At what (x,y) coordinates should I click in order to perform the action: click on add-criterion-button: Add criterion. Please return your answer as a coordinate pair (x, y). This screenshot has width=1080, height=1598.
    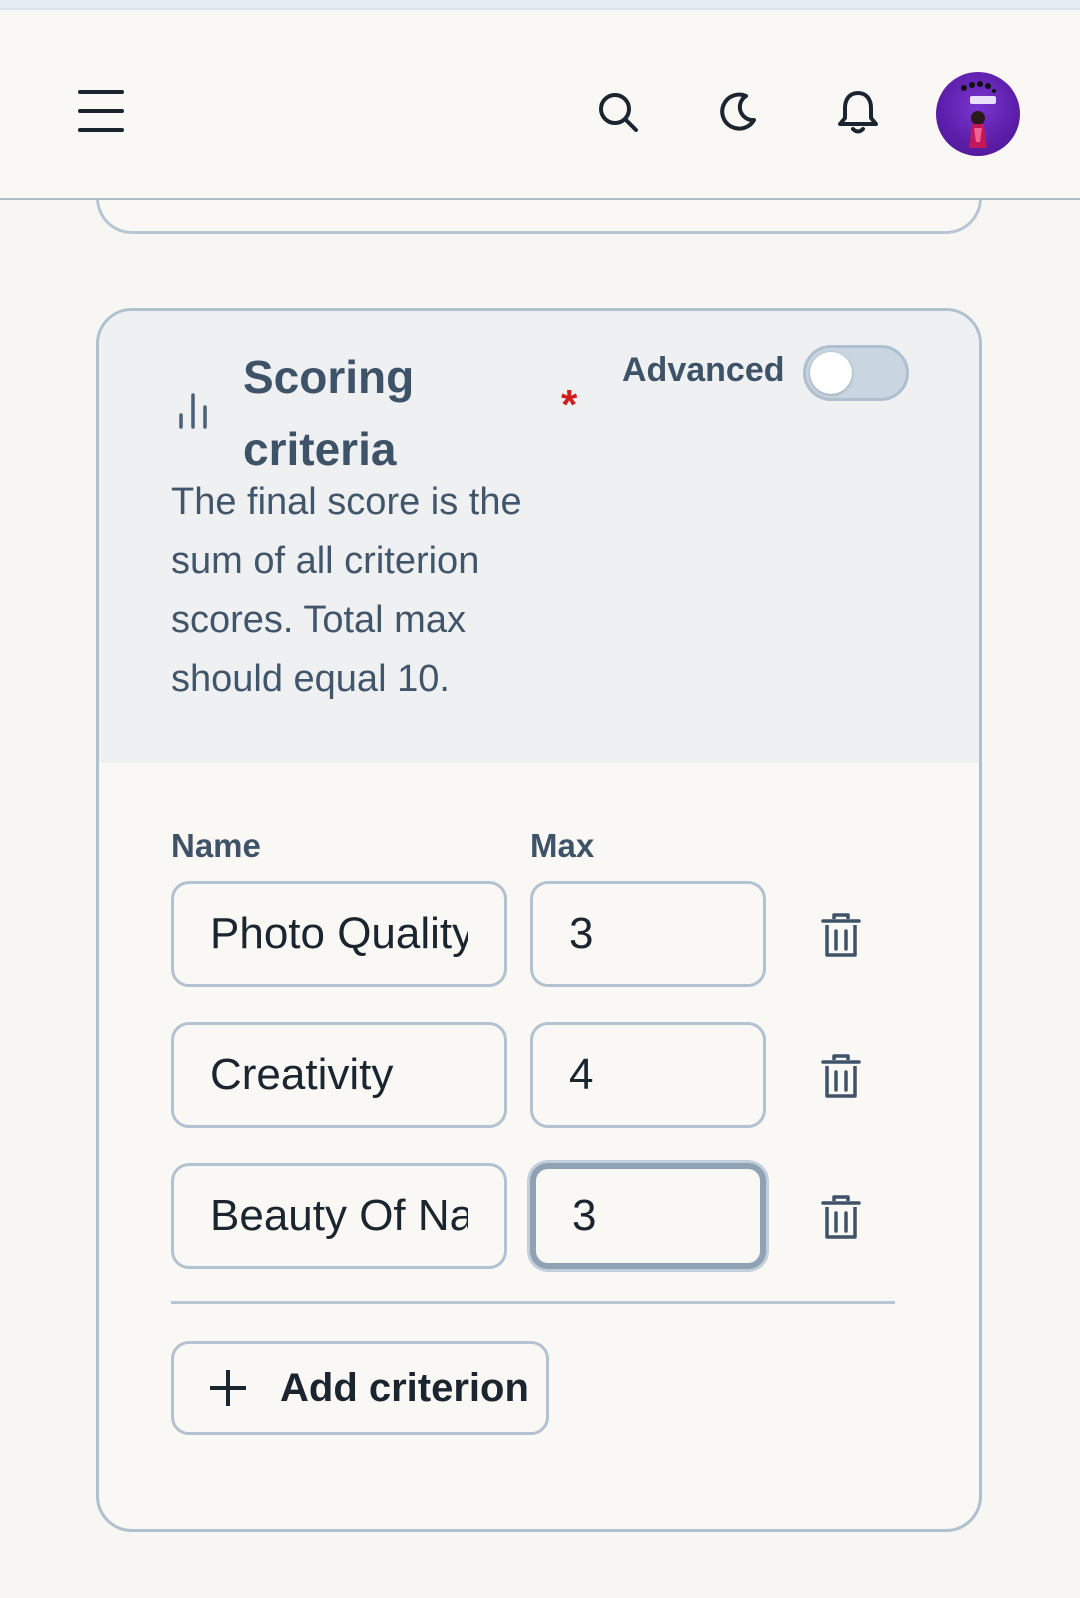
    Looking at the image, I should click on (360, 1388).